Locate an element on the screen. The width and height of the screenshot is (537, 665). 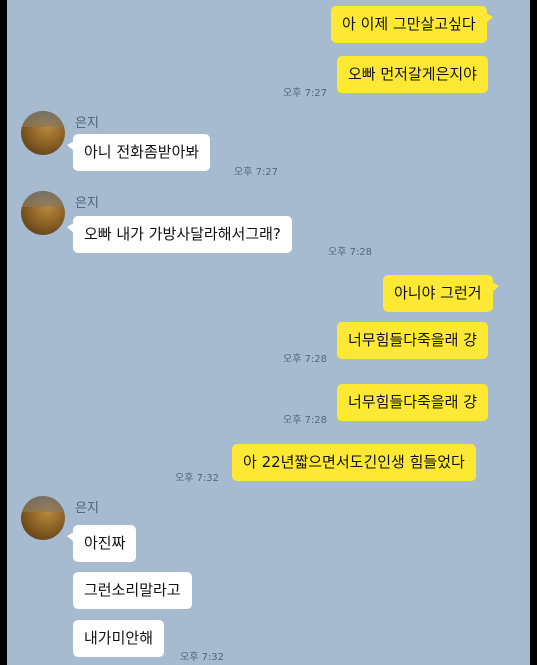
message-bubble-received: 오빠 내가 가방사달라해서그래? is located at coordinates (179, 234).